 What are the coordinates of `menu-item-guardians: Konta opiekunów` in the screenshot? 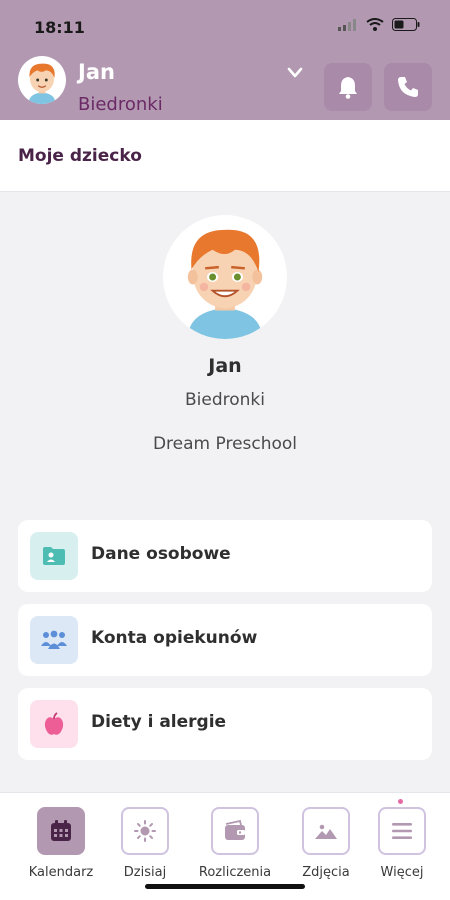 It's located at (225, 640).